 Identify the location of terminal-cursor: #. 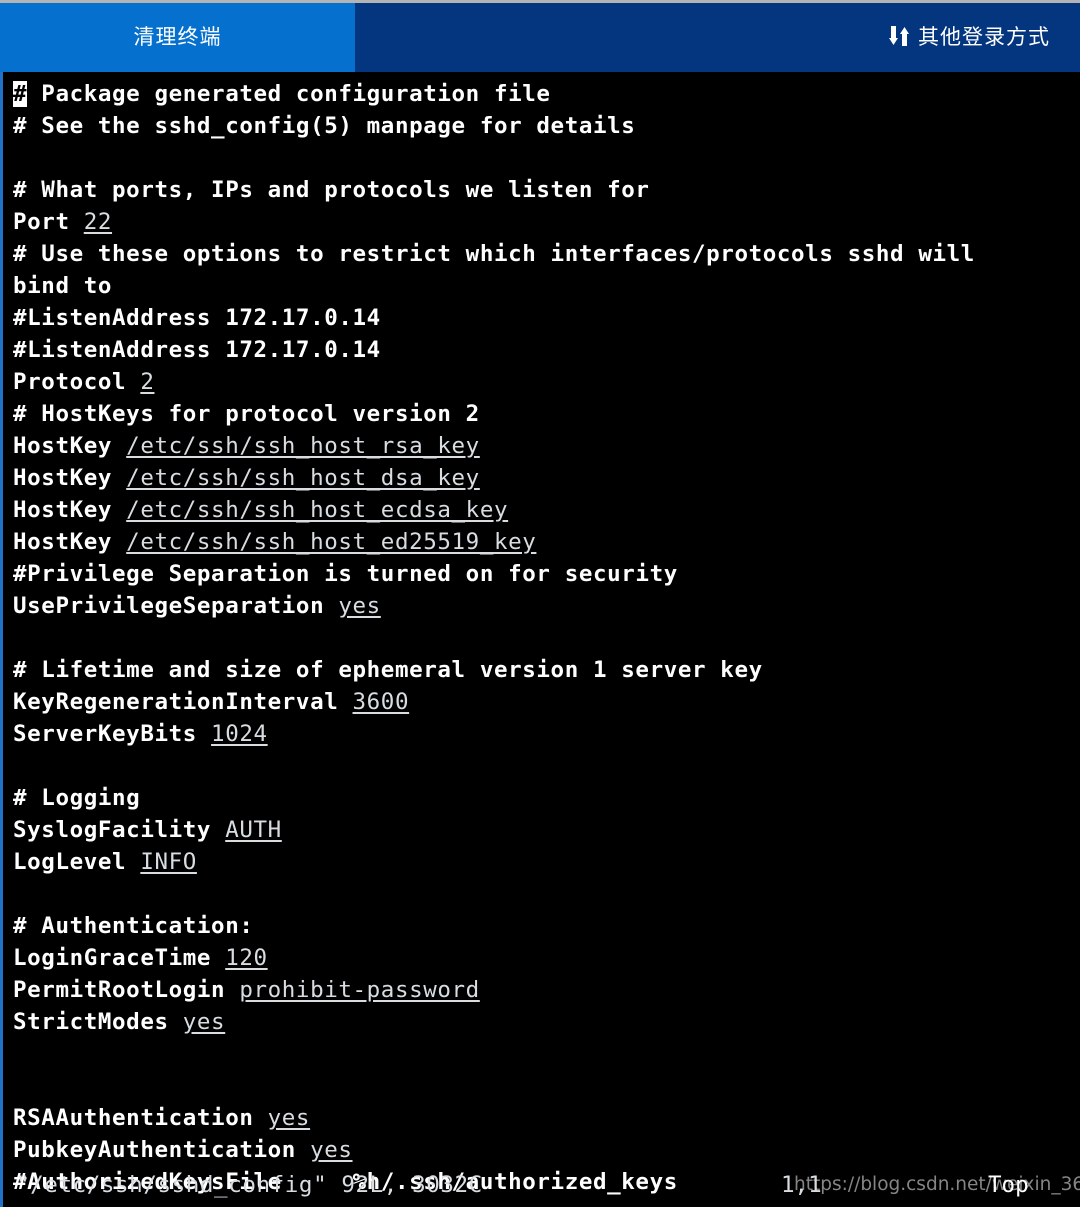
(20, 94).